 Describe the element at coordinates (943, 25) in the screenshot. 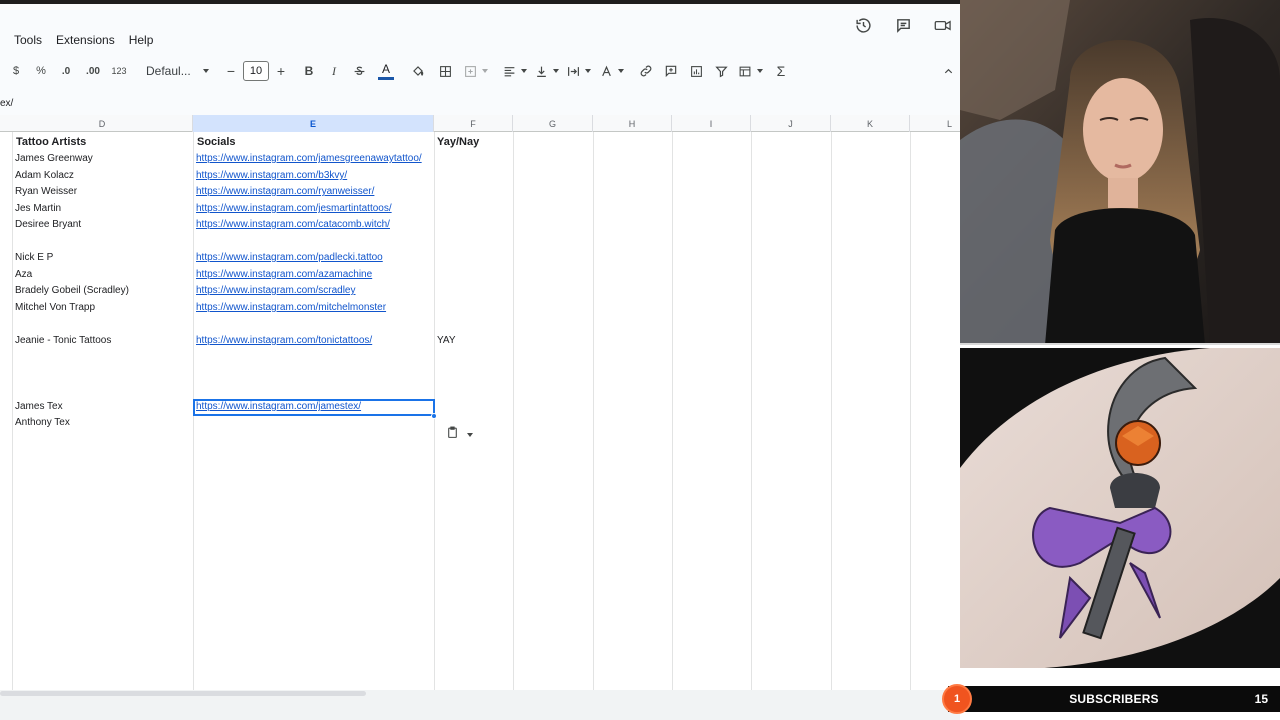

I see `meet-video-icon` at that location.